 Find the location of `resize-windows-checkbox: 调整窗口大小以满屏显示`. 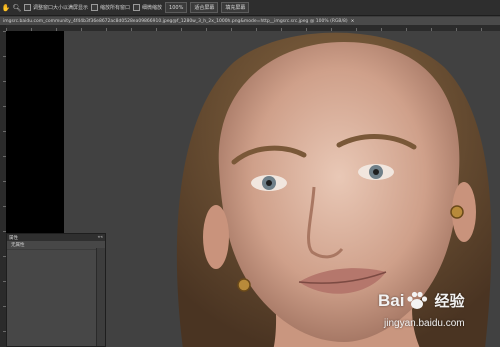

resize-windows-checkbox: 调整窗口大小以满屏显示 is located at coordinates (56, 7).